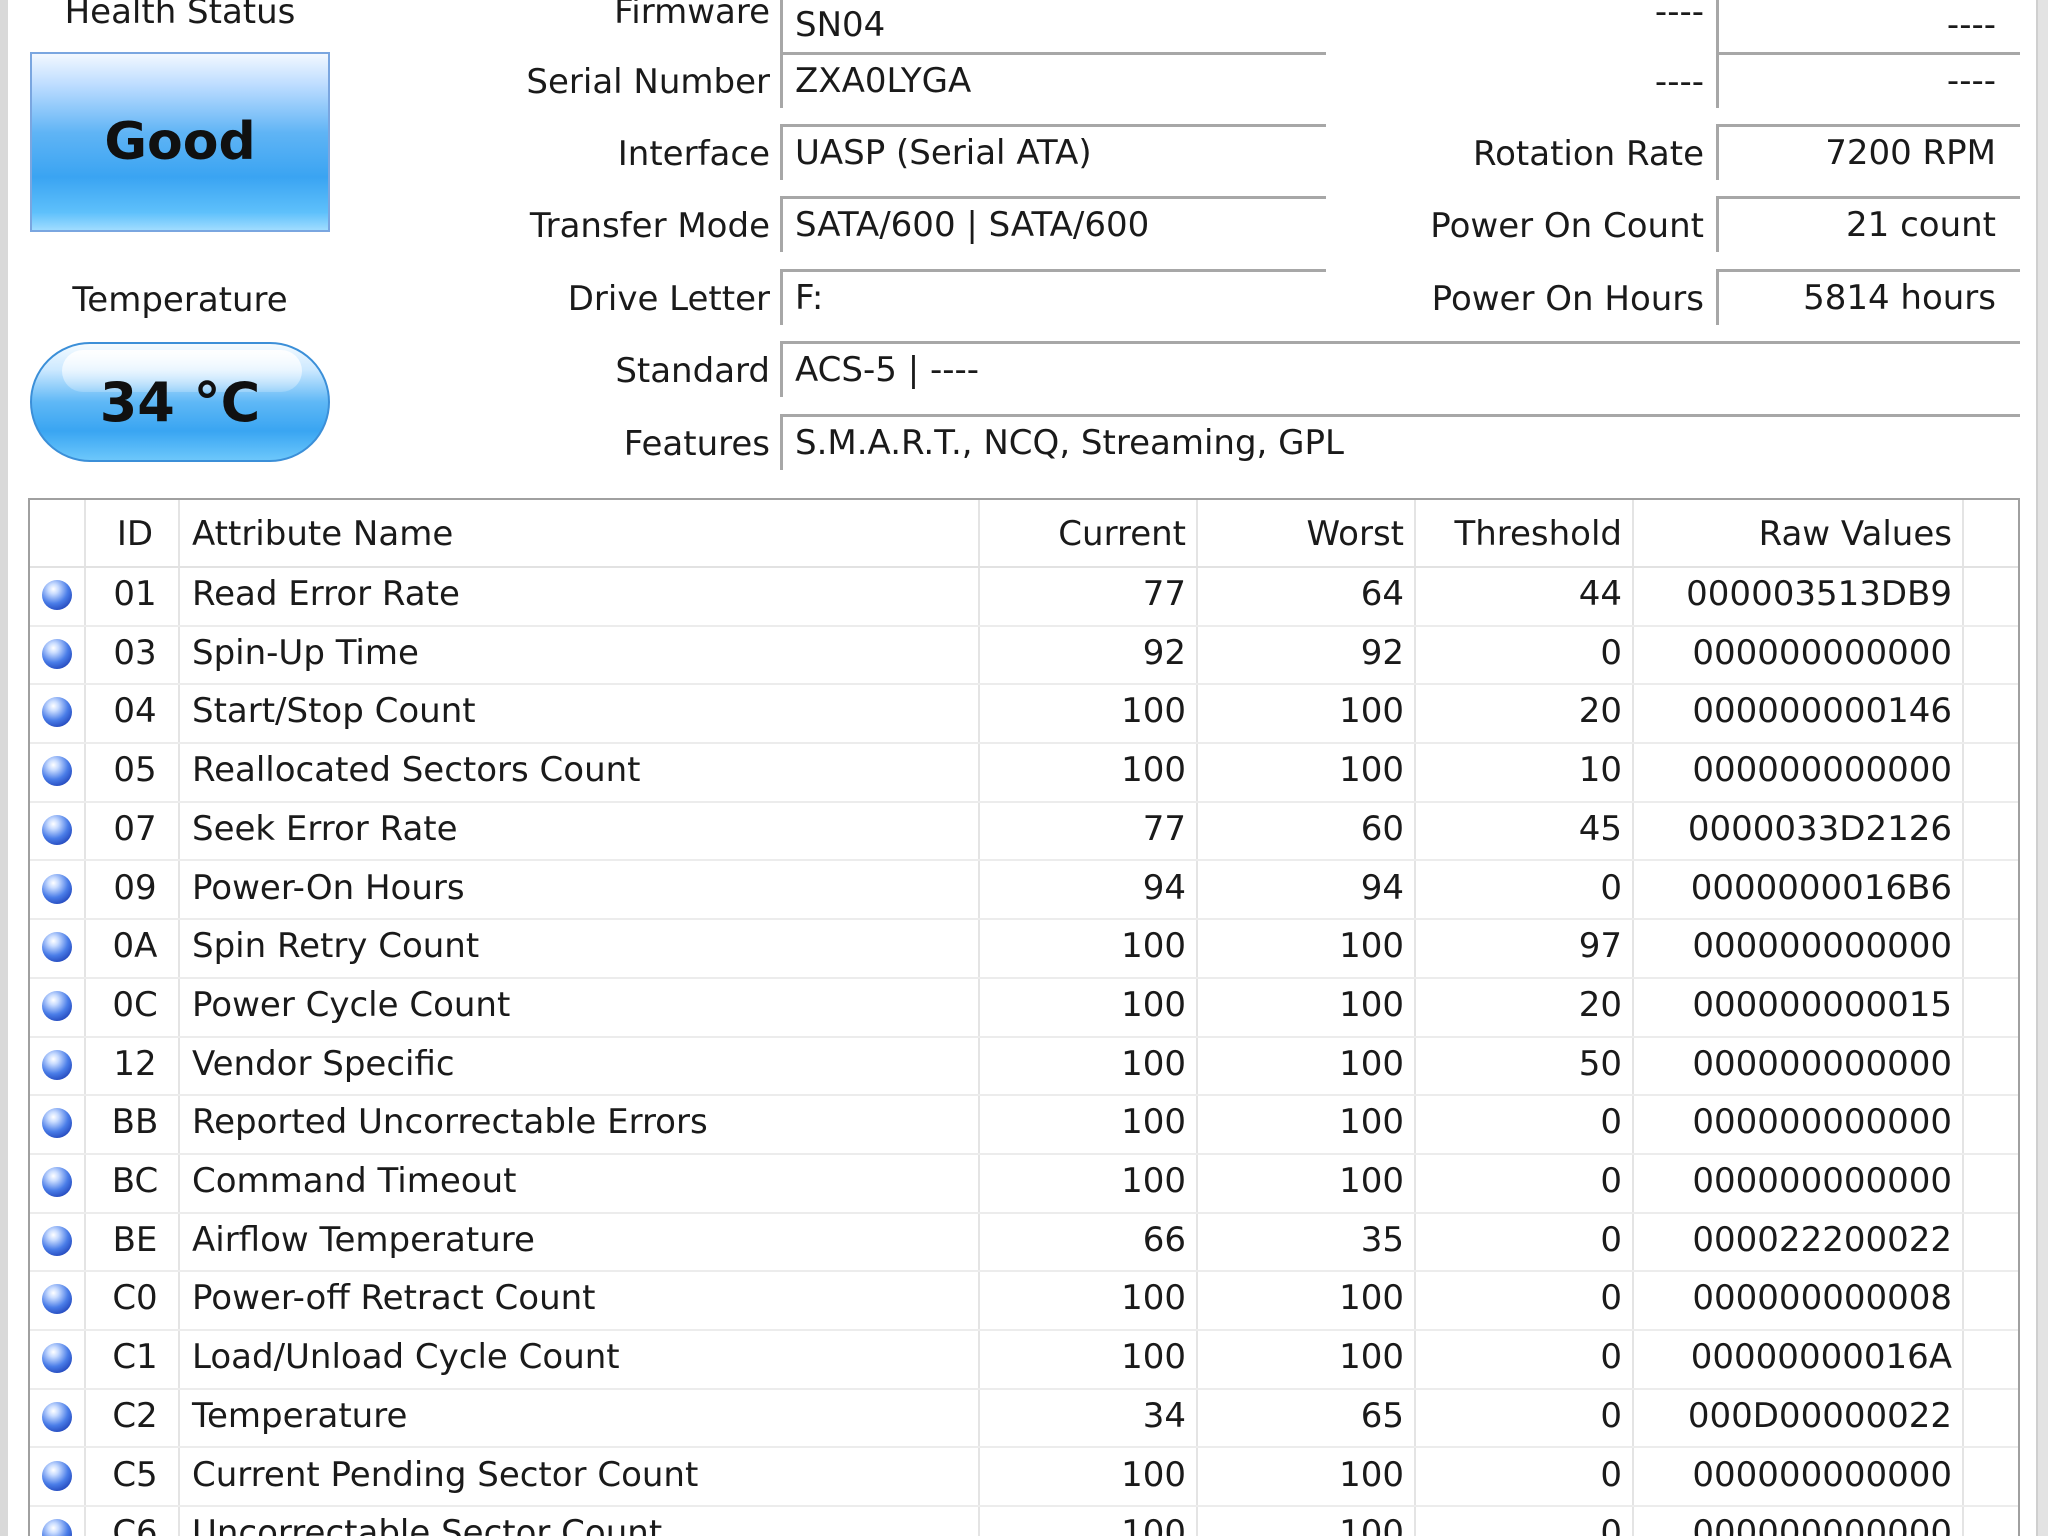 The width and height of the screenshot is (2048, 1536). I want to click on cell-threshold: 10, so click(1600, 770).